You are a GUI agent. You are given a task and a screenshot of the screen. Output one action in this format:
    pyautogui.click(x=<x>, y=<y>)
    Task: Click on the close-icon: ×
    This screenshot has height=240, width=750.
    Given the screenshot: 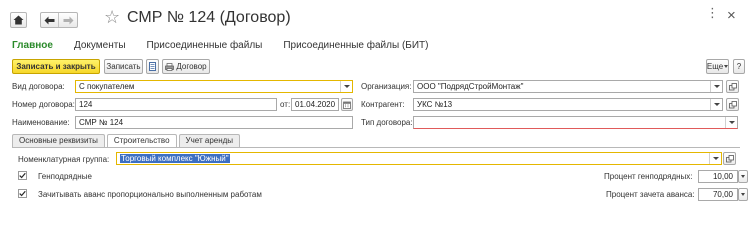 What is the action you would take?
    pyautogui.click(x=731, y=16)
    